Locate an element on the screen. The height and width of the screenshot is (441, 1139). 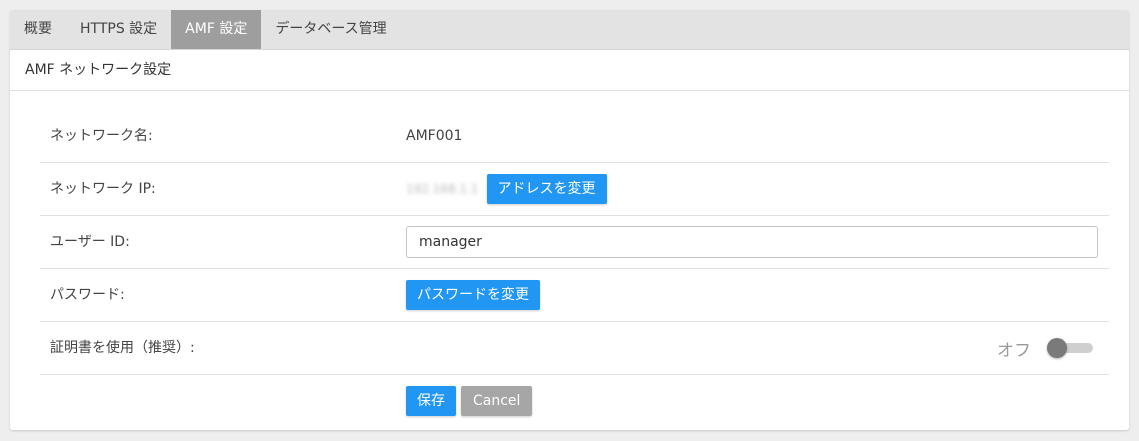
password-value-group: パスワードを変更 is located at coordinates (473, 295).